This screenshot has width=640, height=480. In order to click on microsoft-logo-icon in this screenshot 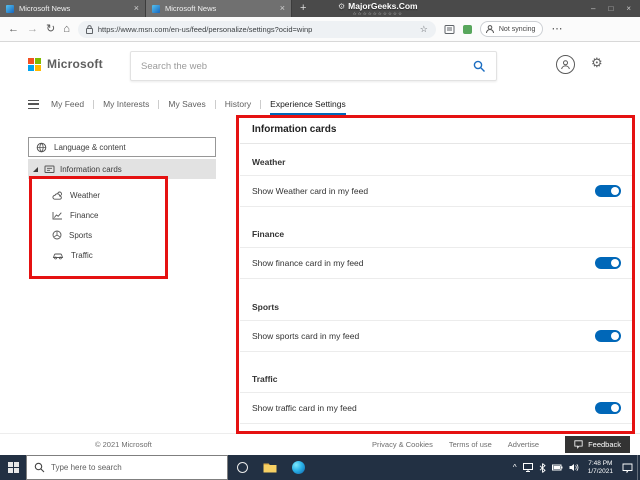, I will do `click(34, 64)`.